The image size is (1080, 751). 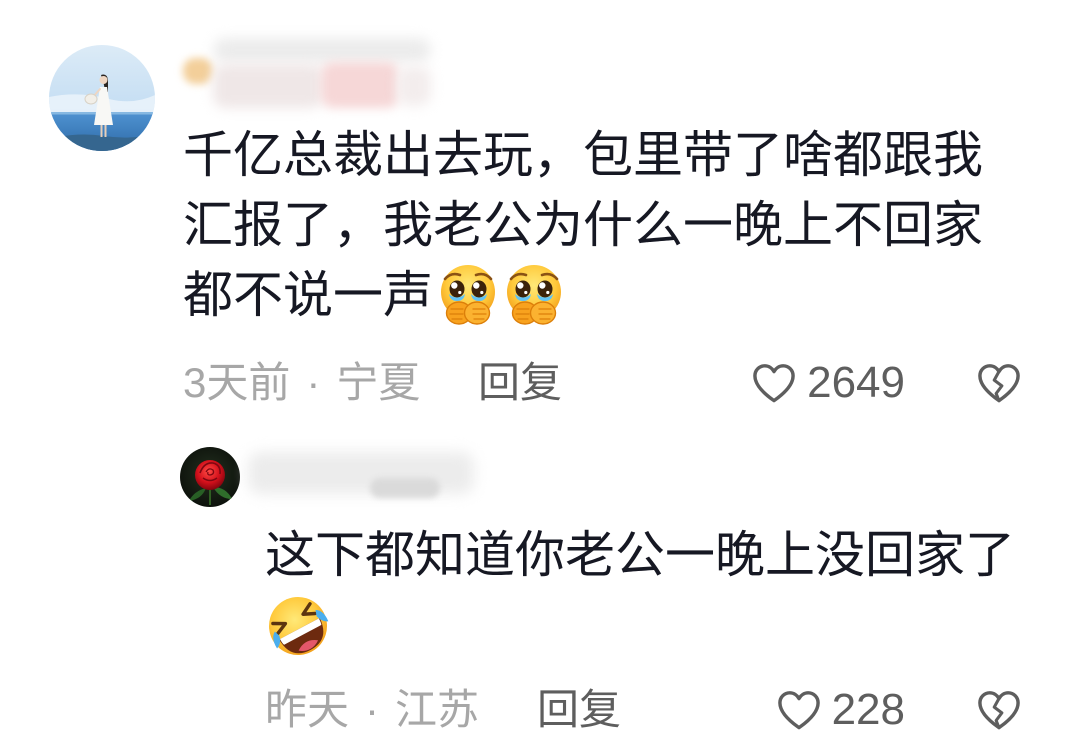 What do you see at coordinates (102, 98) in the screenshot?
I see `user-avatar` at bounding box center [102, 98].